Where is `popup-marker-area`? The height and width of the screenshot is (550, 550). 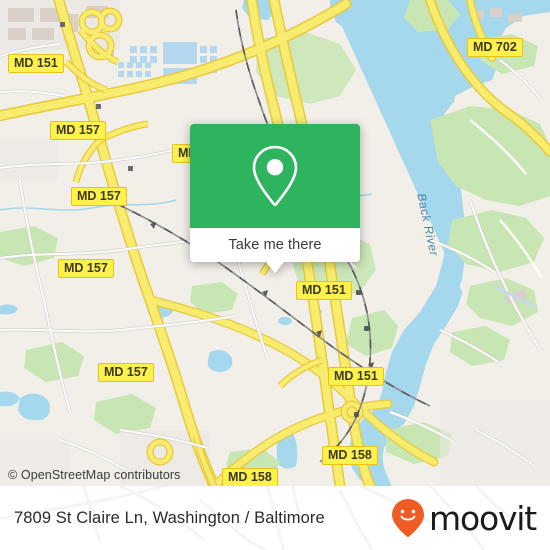 popup-marker-area is located at coordinates (275, 176).